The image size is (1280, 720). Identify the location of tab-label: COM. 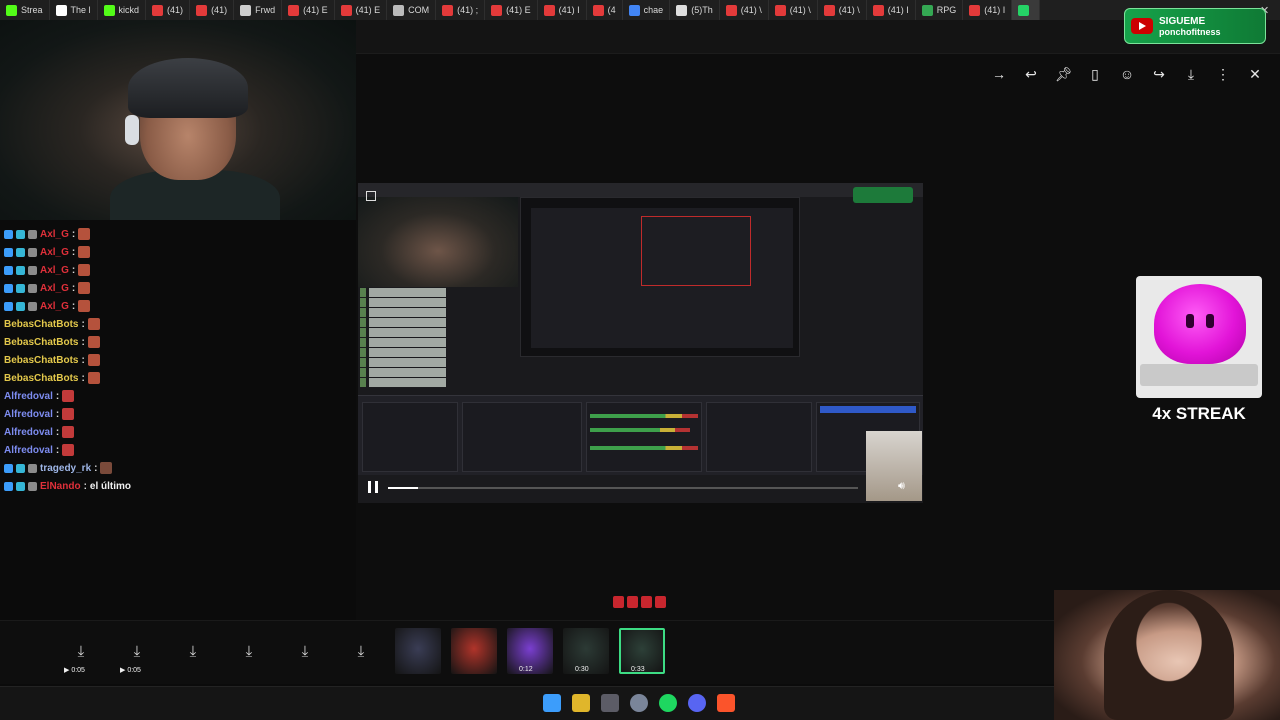
(419, 10).